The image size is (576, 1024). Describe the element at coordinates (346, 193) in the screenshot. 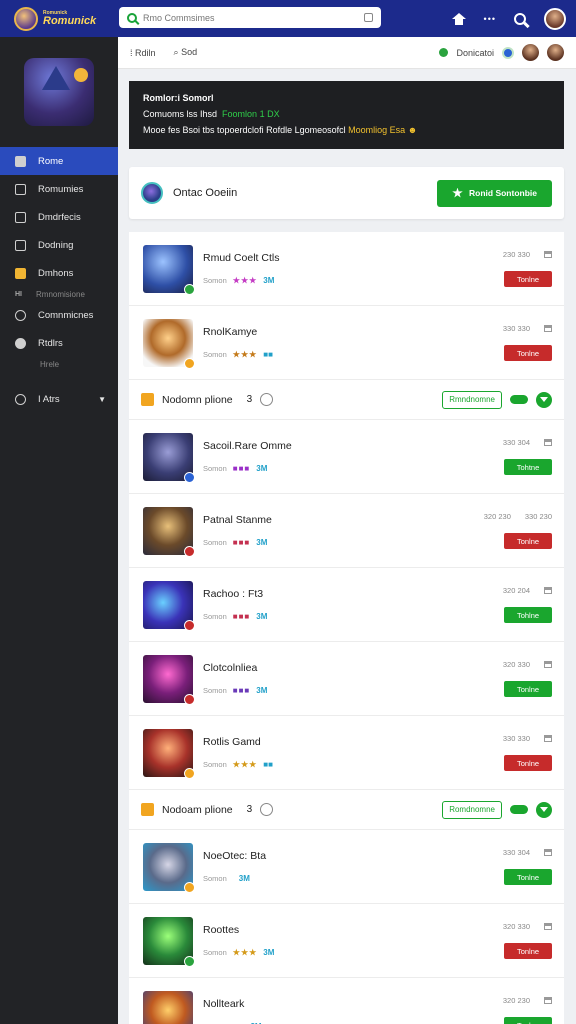

I see `online-card: Ontac Ooeiin Ronid Sontonbie` at that location.